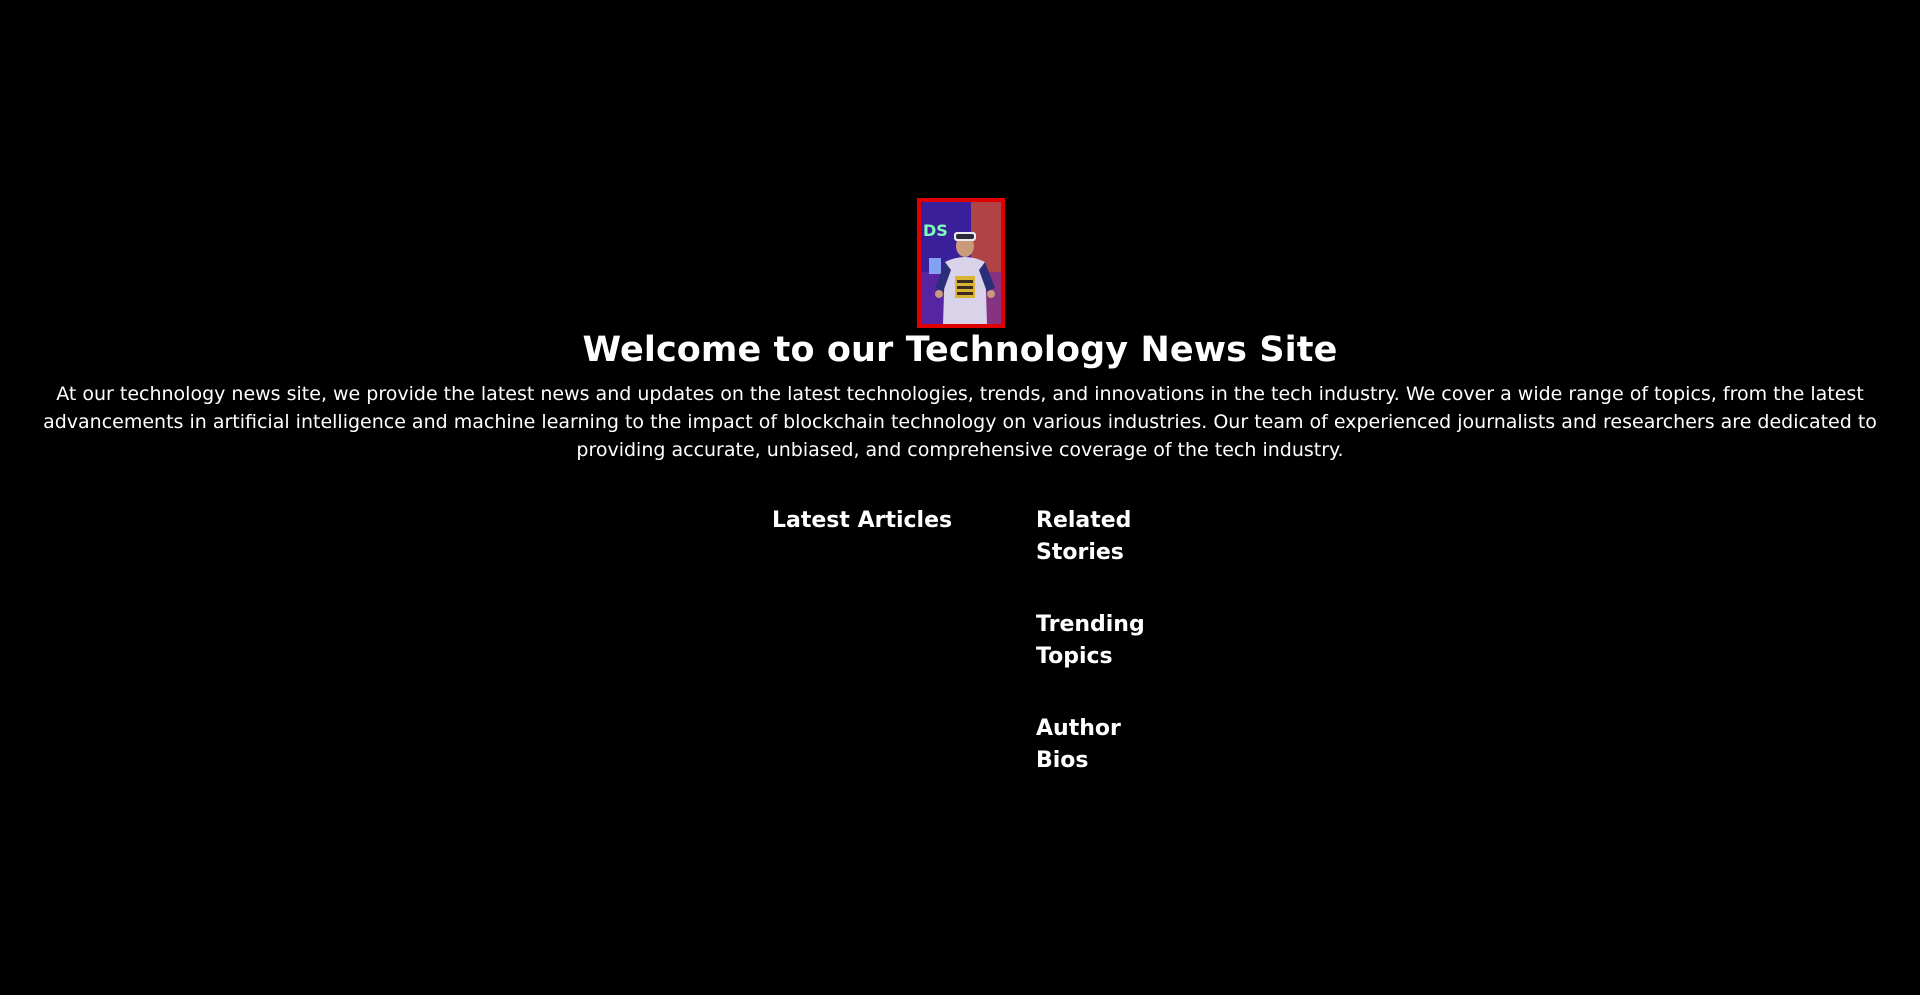 The height and width of the screenshot is (995, 1920). I want to click on page-title: Welcome to our Technology News Site, so click(960, 350).